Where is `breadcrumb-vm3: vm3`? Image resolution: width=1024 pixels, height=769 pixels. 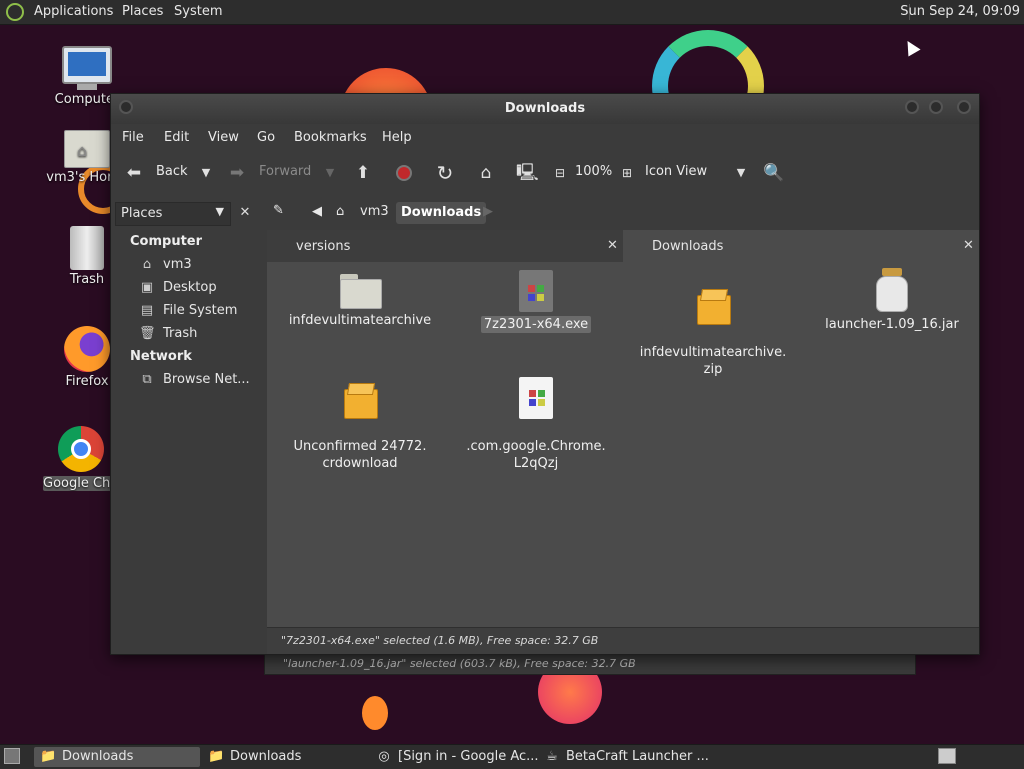
breadcrumb-vm3: vm3 is located at coordinates (374, 211).